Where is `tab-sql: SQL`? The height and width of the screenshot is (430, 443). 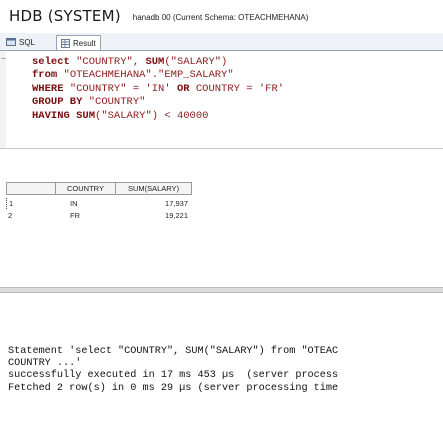 tab-sql: SQL is located at coordinates (20, 42).